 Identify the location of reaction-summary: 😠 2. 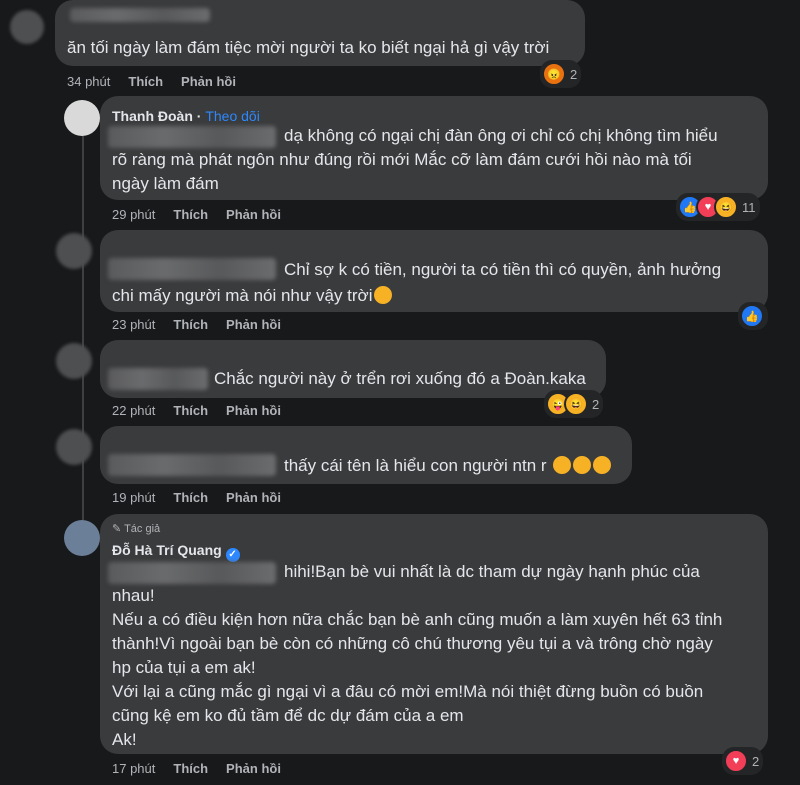
(561, 74).